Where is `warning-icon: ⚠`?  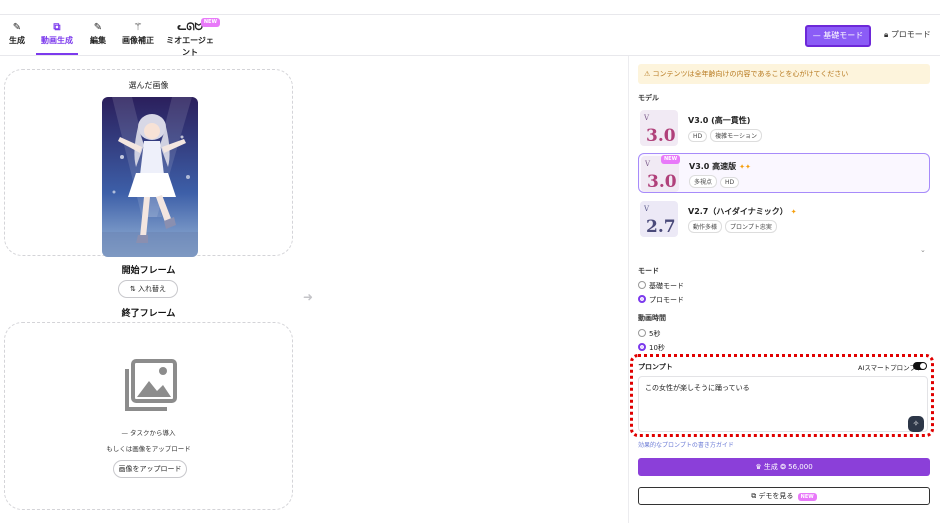
warning-icon: ⚠ is located at coordinates (647, 74).